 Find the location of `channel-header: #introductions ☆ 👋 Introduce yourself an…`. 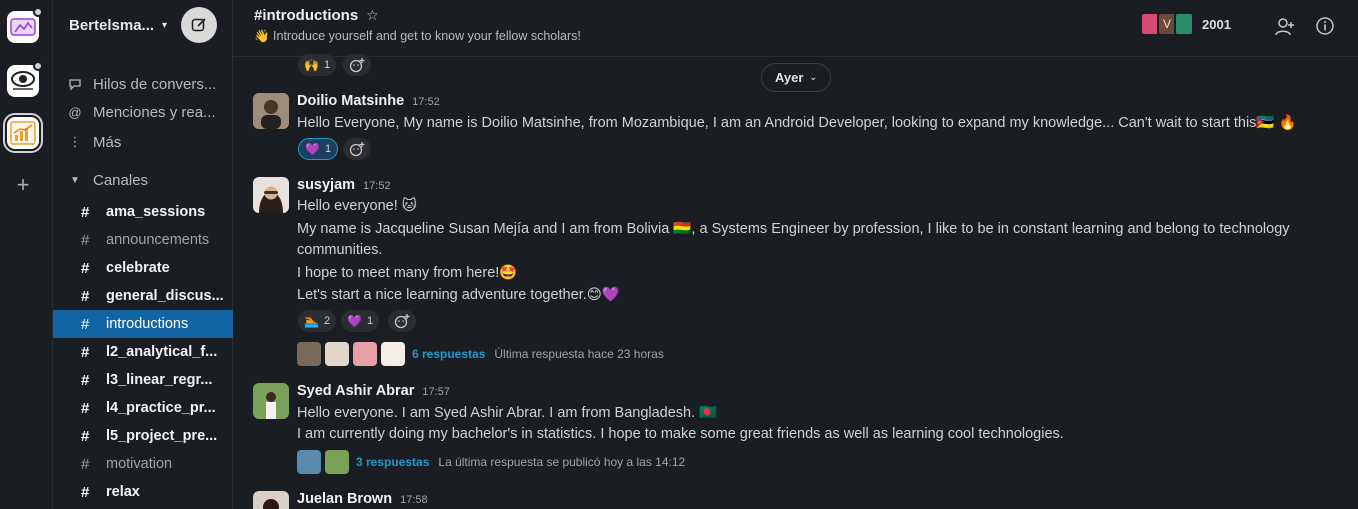

channel-header: #introductions ☆ 👋 Introduce yourself an… is located at coordinates (795, 28).